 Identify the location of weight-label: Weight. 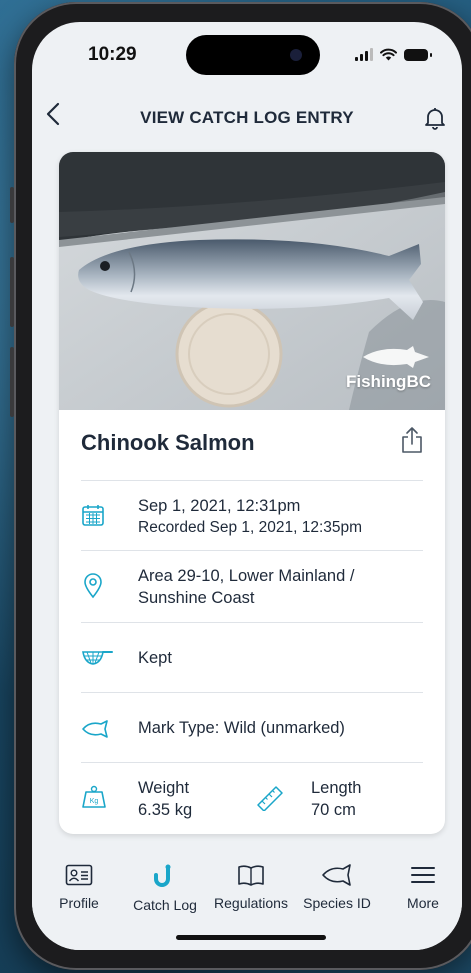
(164, 788).